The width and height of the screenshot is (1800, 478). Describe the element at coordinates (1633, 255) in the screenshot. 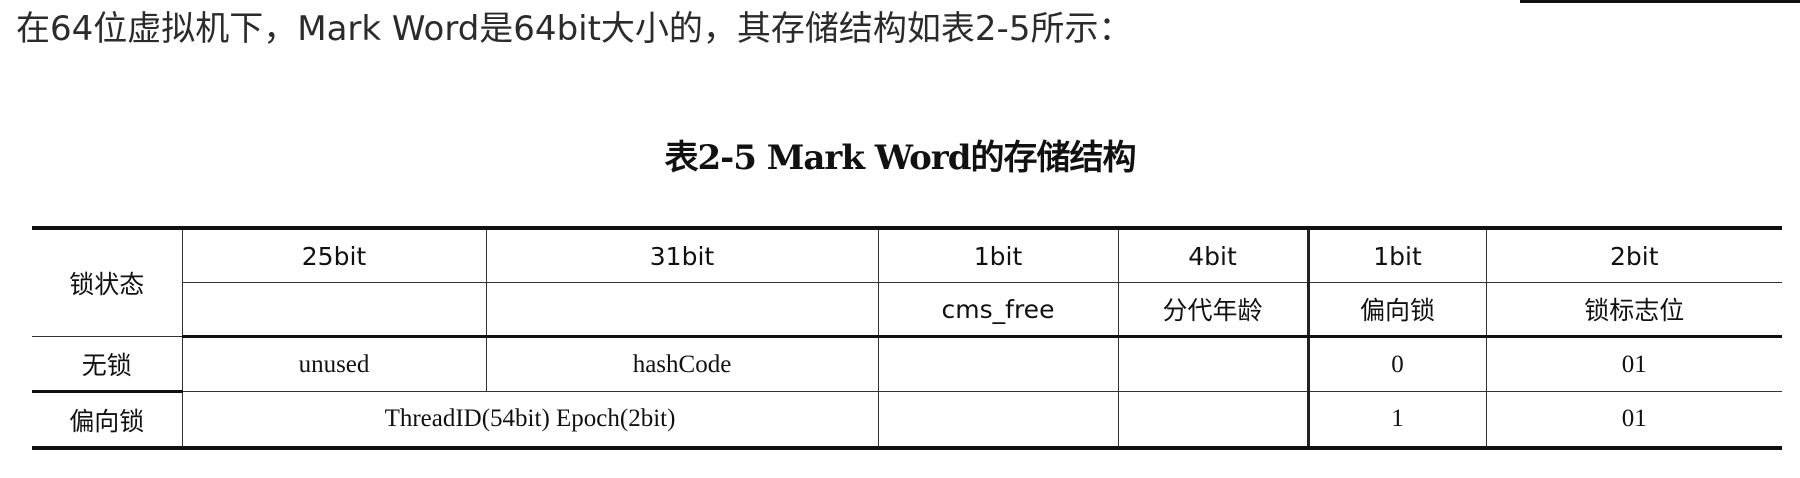

I see `bit-header-2: 2bit` at that location.